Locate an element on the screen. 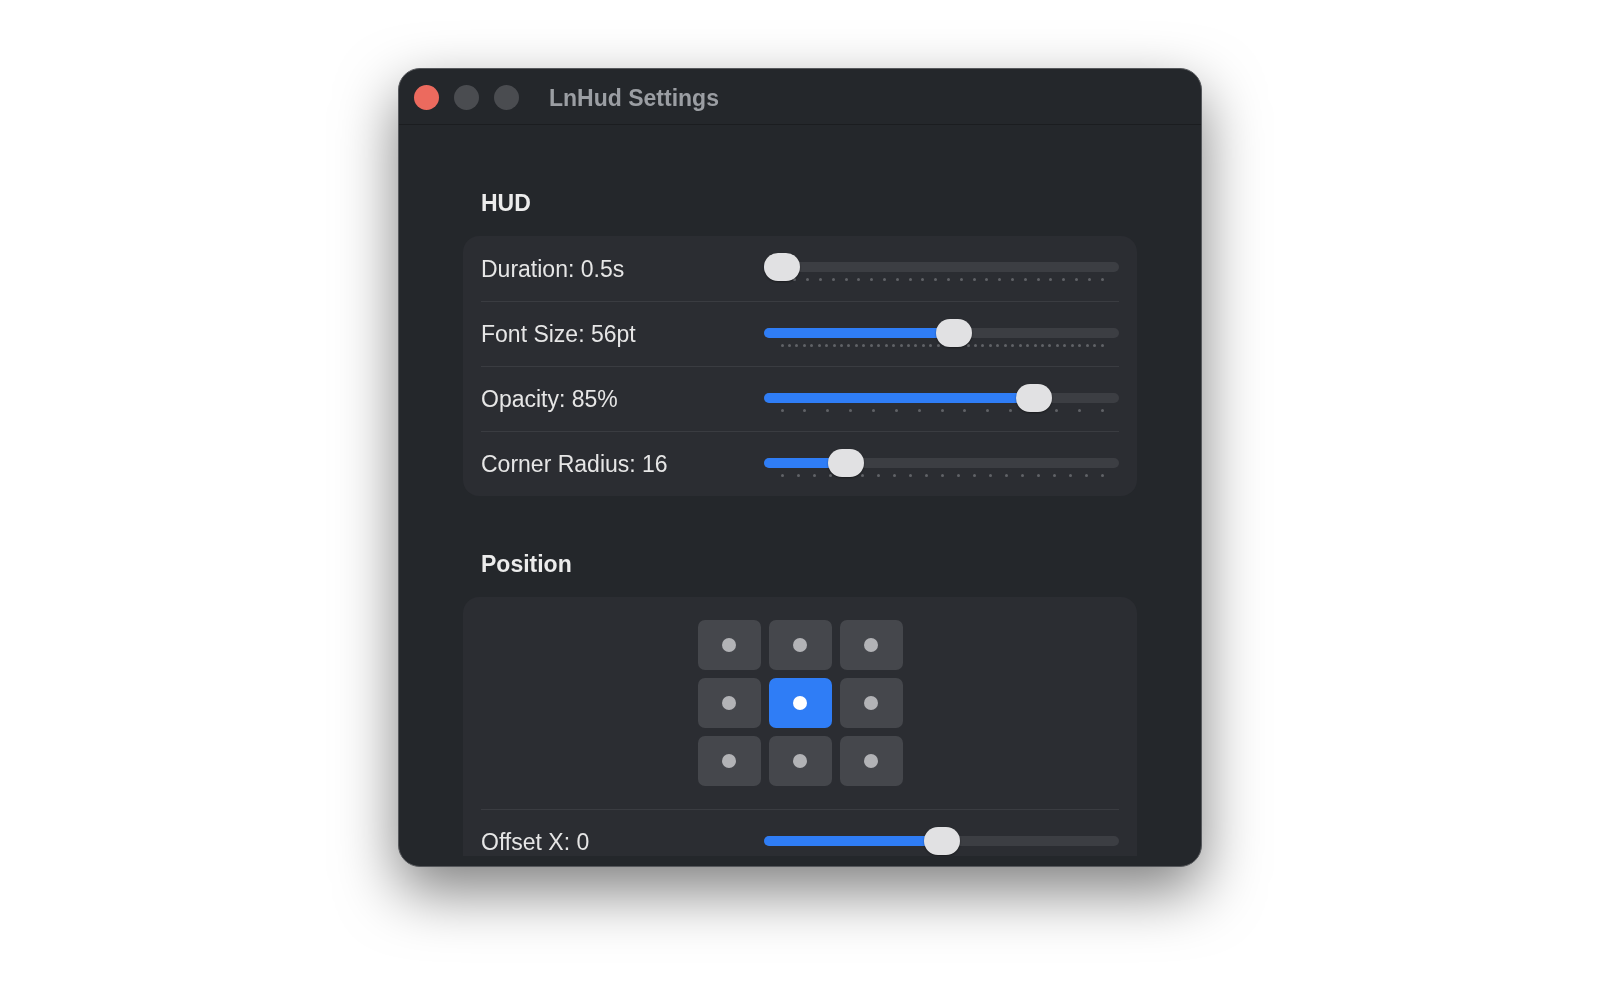 The height and width of the screenshot is (1000, 1600). section-heading: Position is located at coordinates (526, 564).